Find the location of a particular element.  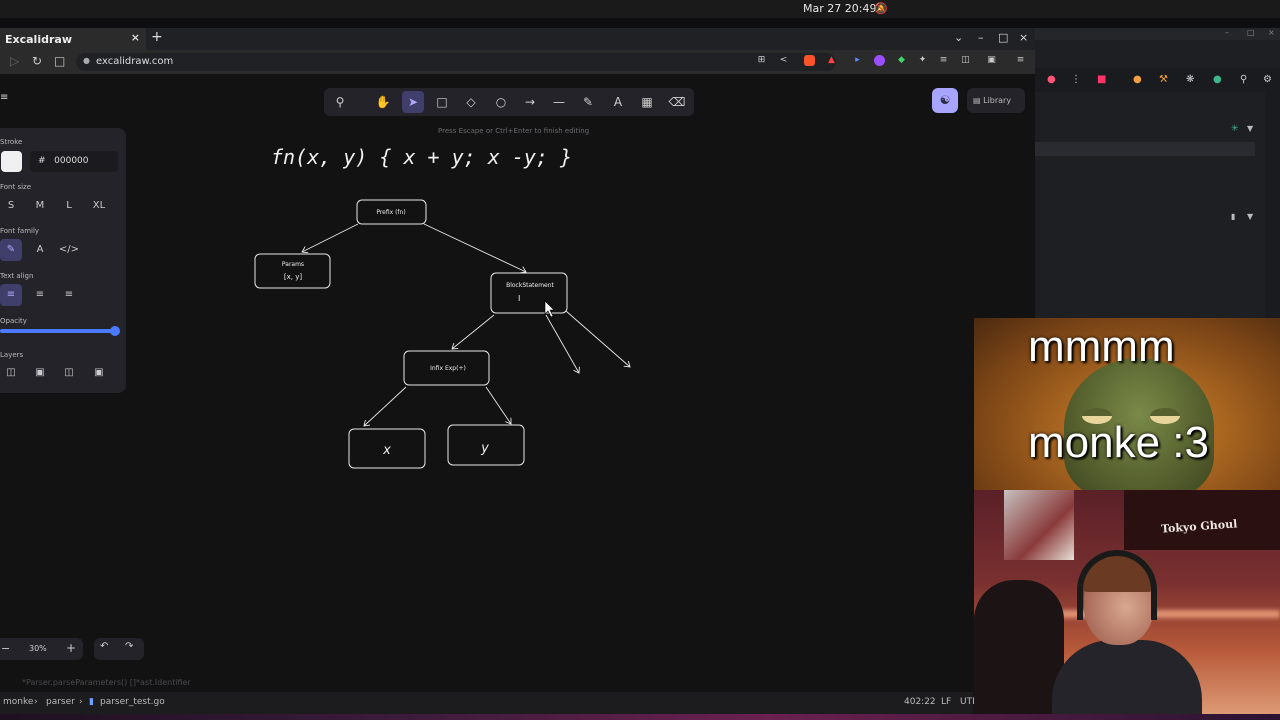

lock-tool-icon: ⚲ is located at coordinates (340, 102).